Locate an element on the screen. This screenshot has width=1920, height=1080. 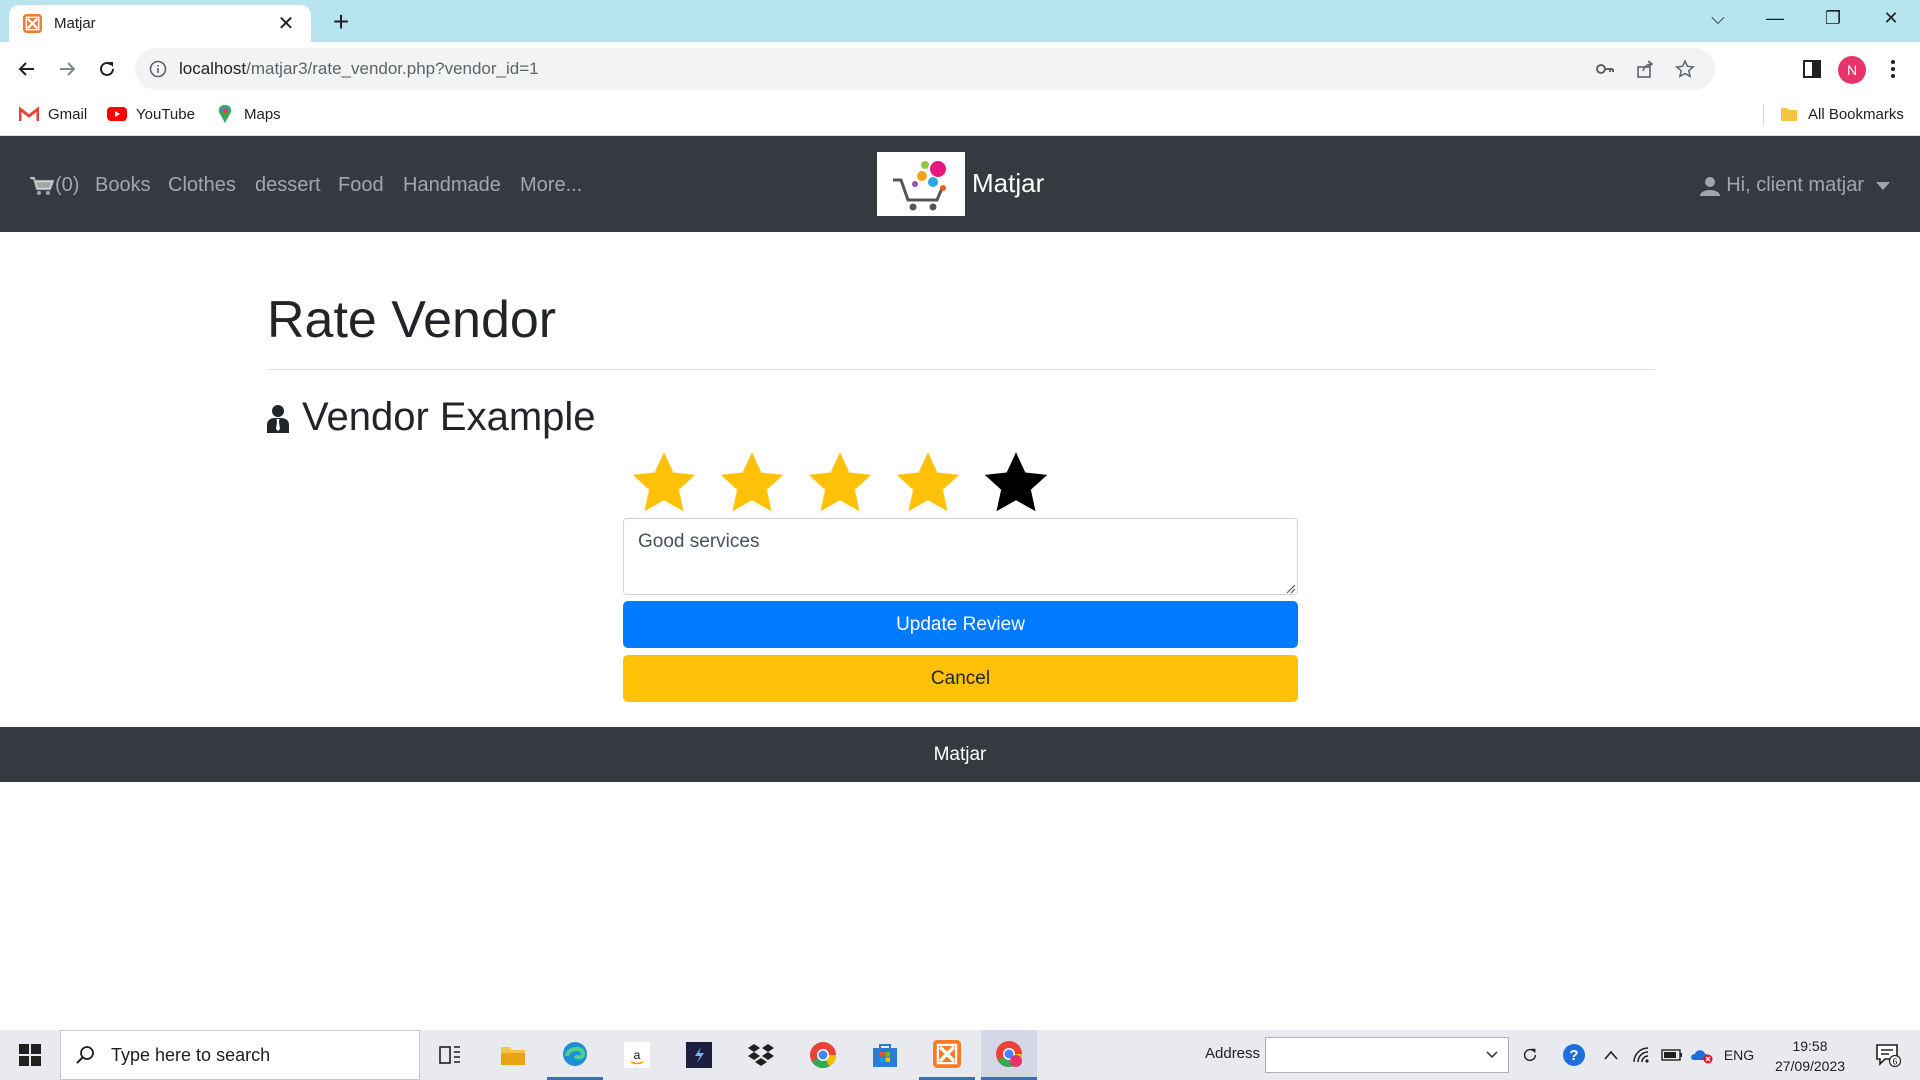
dropbox-icon is located at coordinates (761, 1055).